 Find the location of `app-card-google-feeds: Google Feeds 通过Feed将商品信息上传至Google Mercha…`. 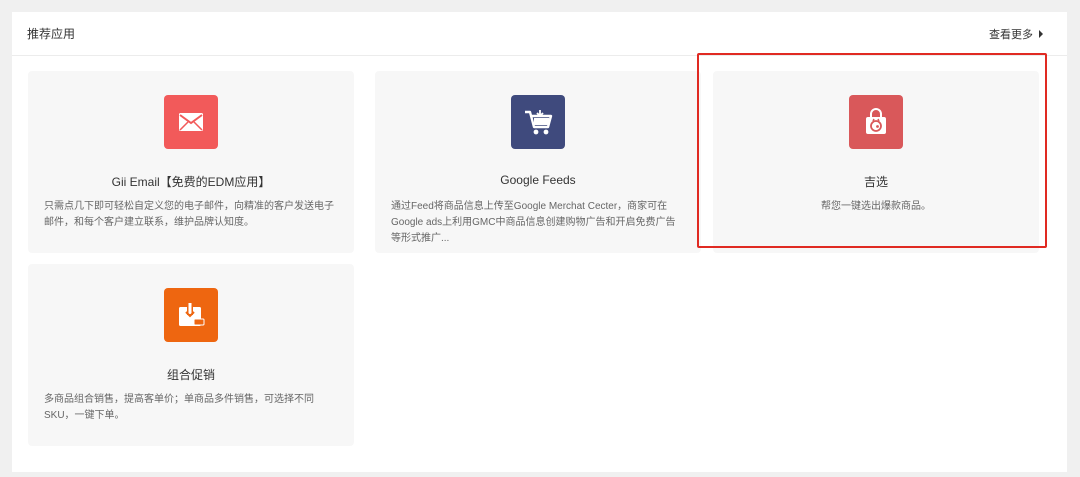

app-card-google-feeds: Google Feeds 通过Feed将商品信息上传至Google Mercha… is located at coordinates (538, 162).